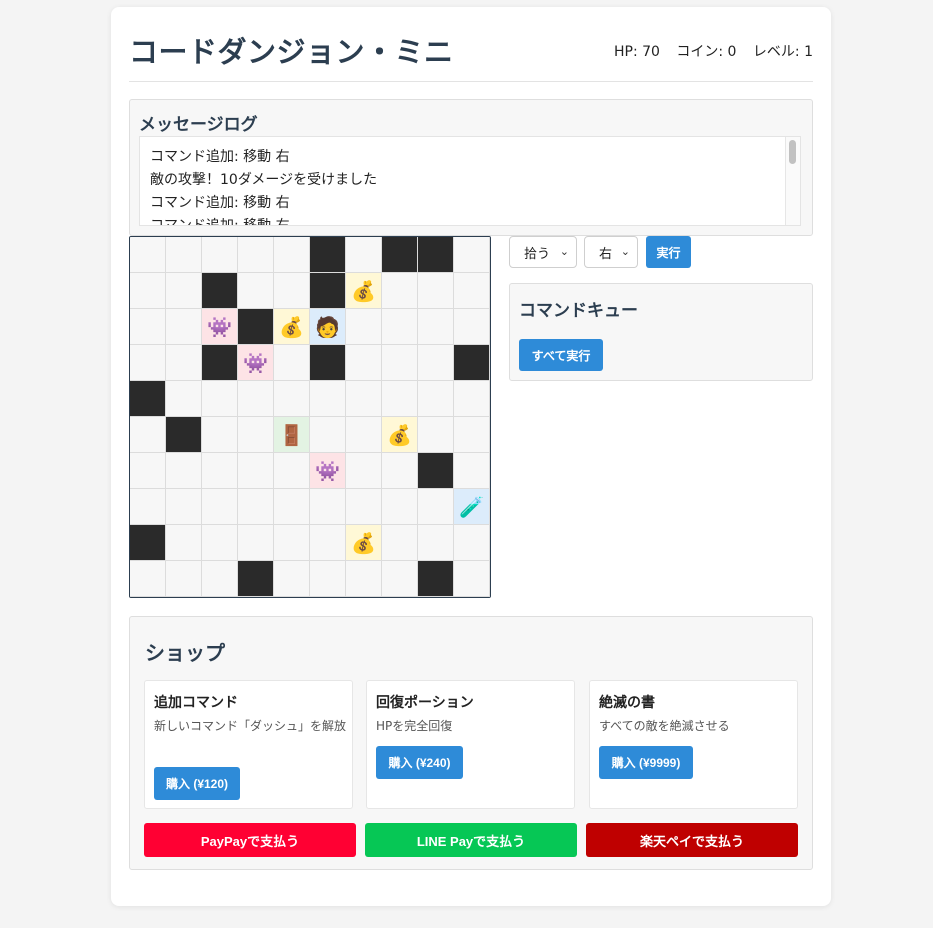 The image size is (933, 928). What do you see at coordinates (292, 435) in the screenshot?
I see `grid-cell: 🚪` at bounding box center [292, 435].